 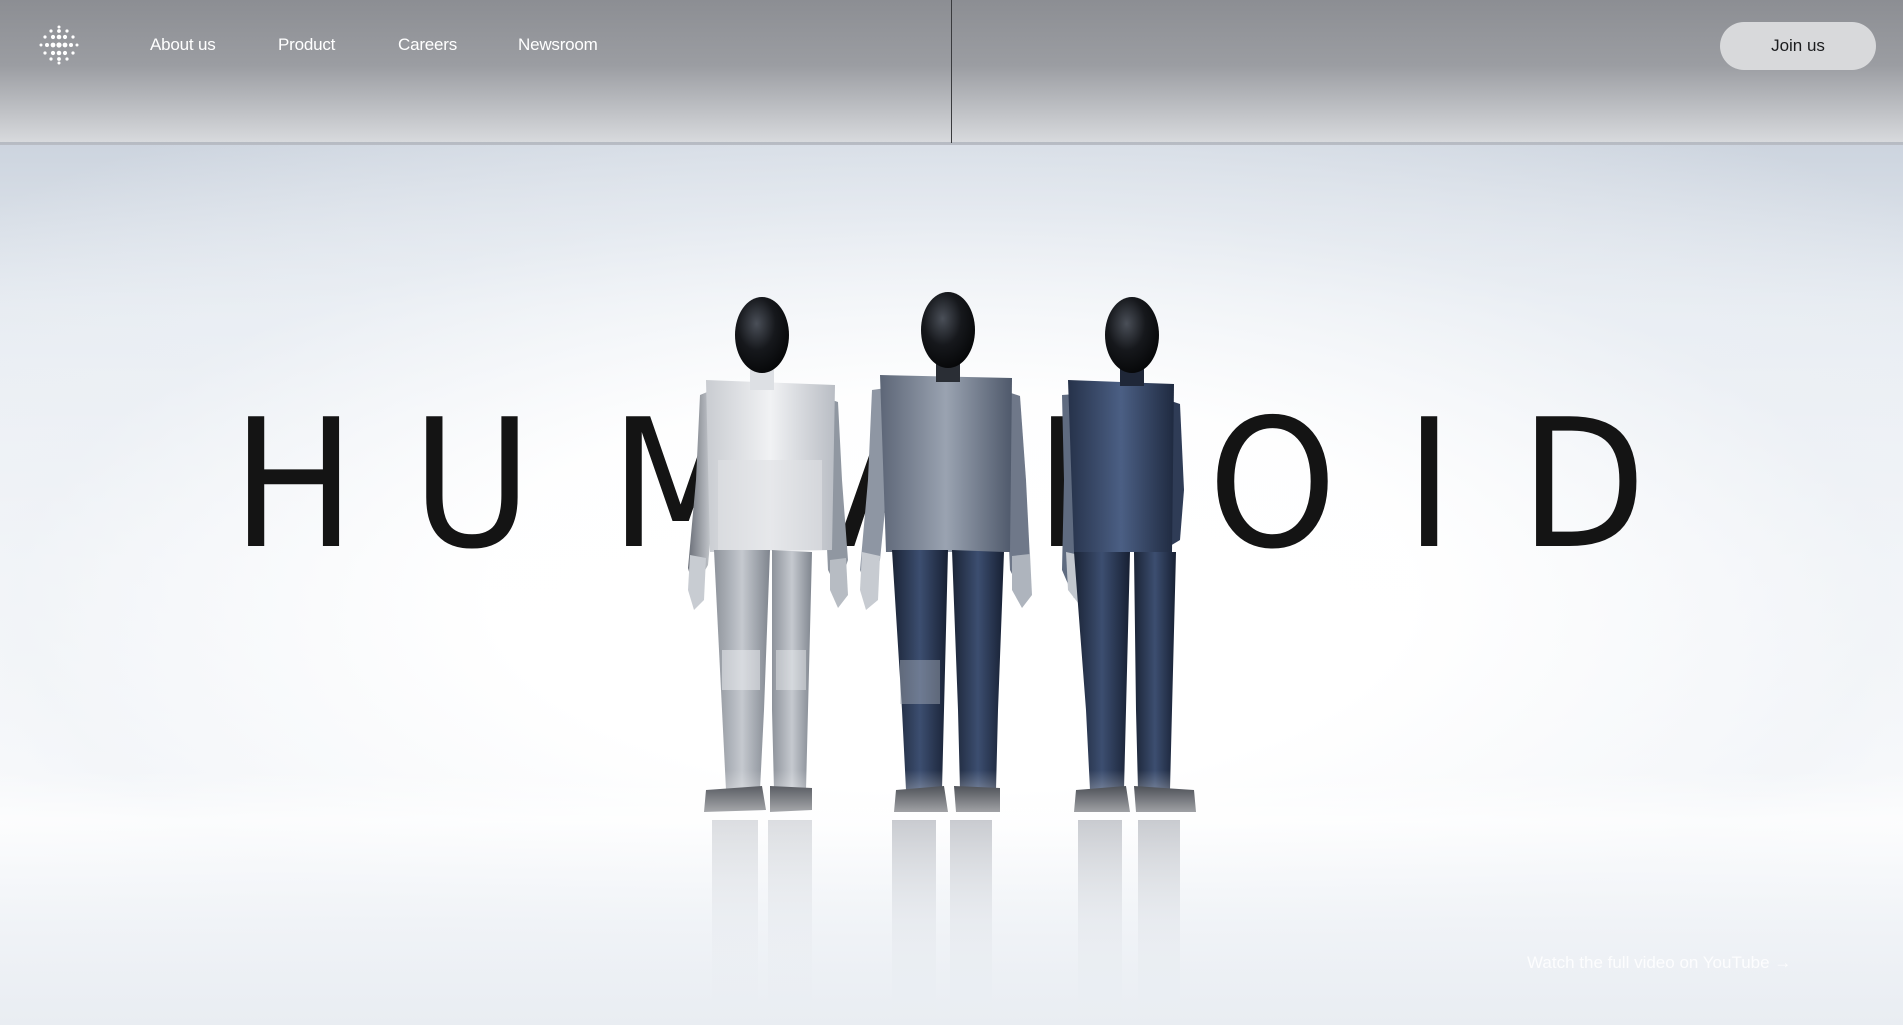 I want to click on nav-careers: Careers, so click(x=427, y=45).